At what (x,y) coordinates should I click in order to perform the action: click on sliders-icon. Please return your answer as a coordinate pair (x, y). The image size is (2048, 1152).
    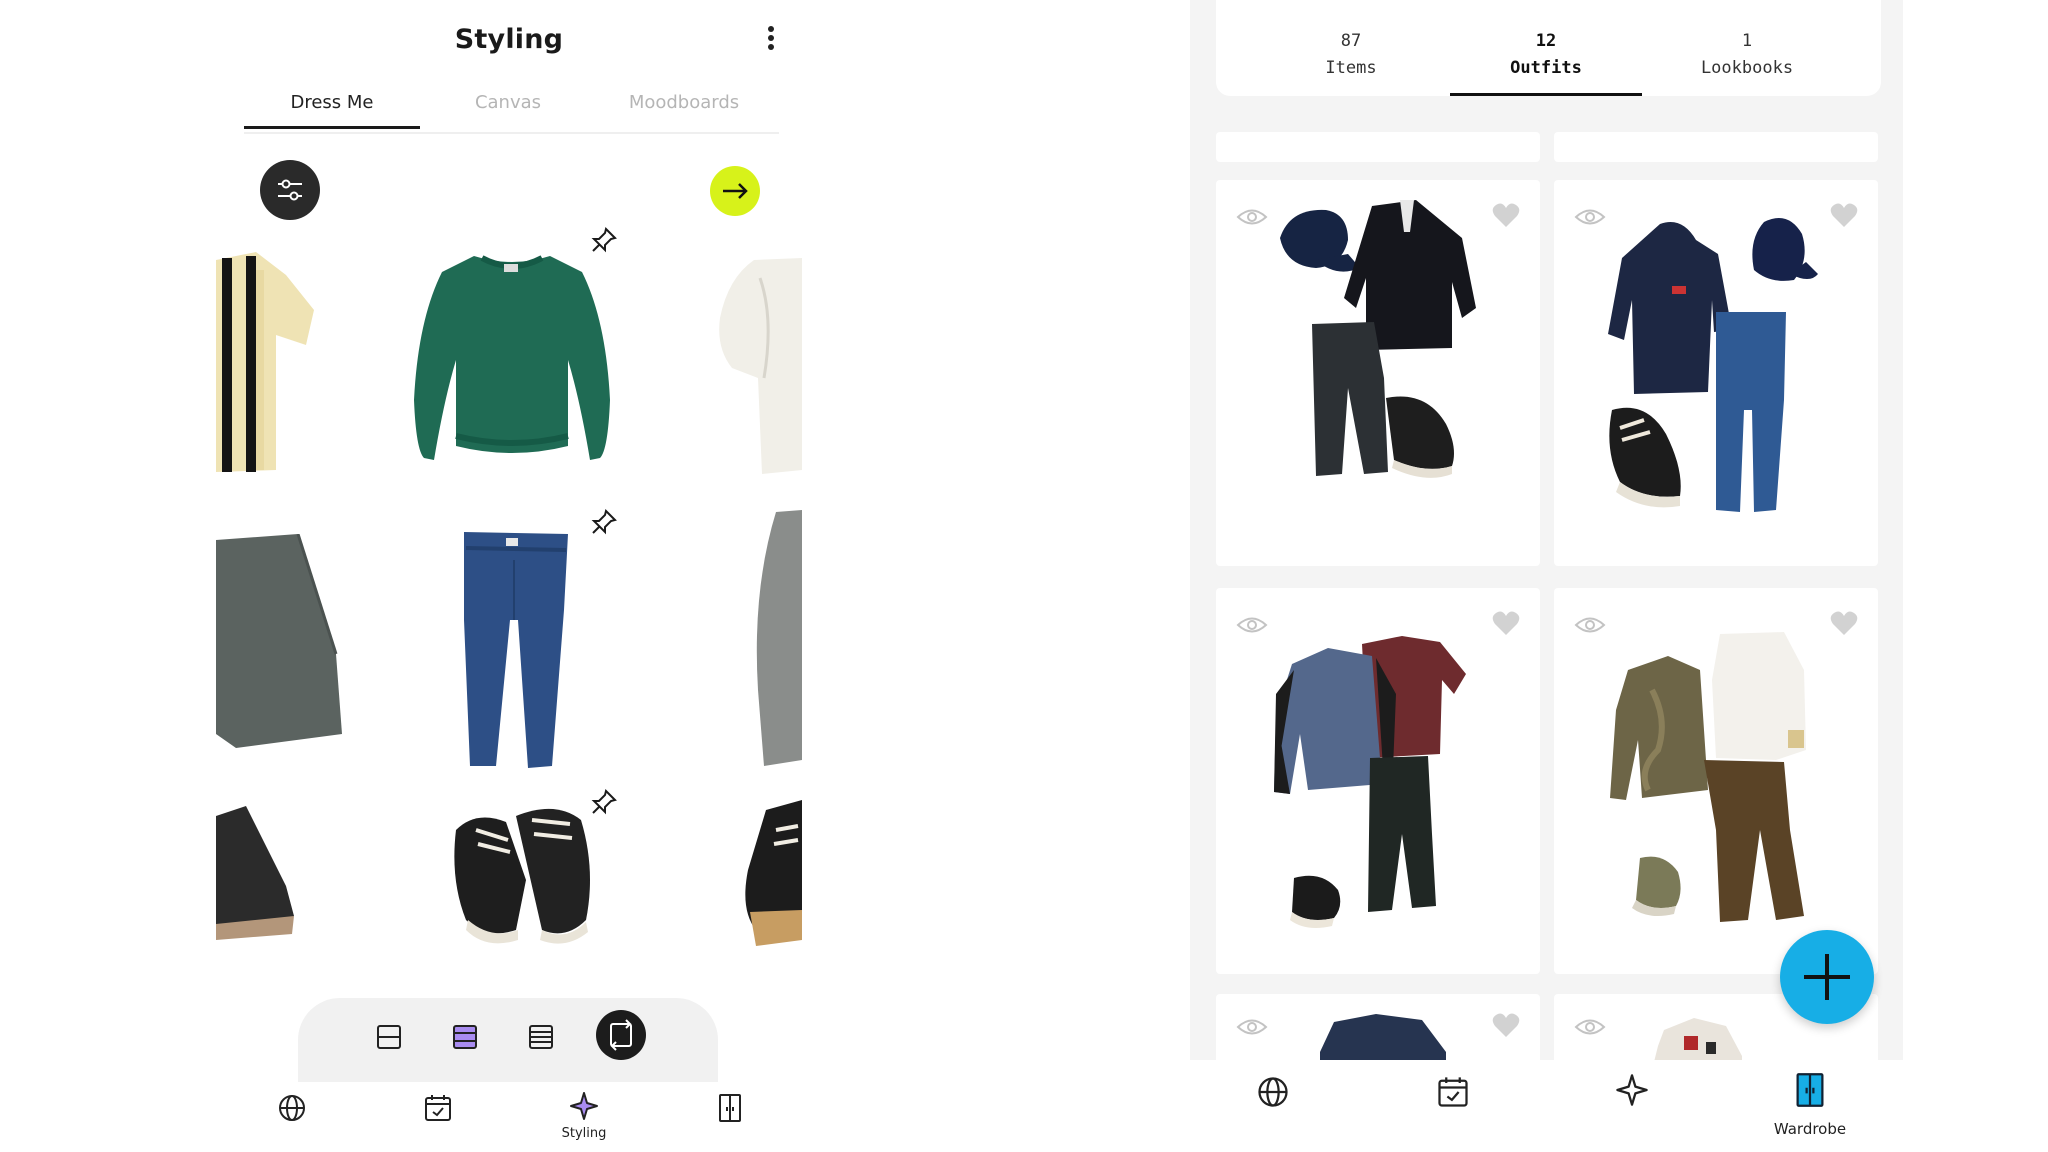
    Looking at the image, I should click on (290, 190).